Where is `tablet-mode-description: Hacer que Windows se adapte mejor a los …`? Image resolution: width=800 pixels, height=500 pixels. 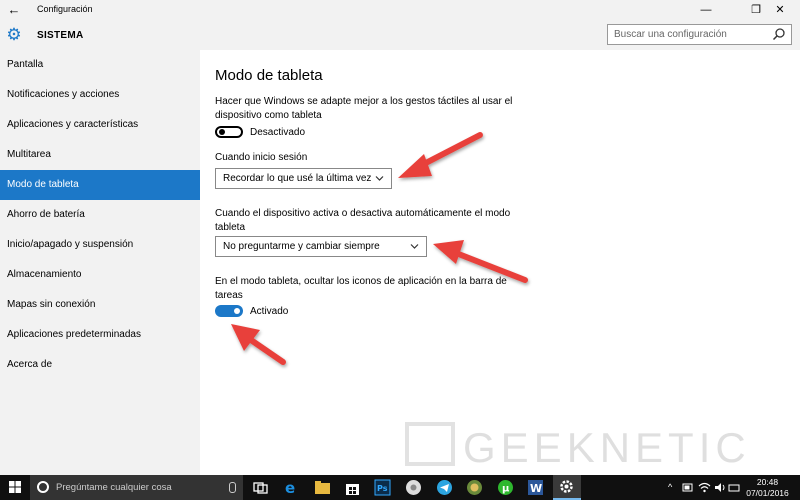
tablet-mode-description: Hacer que Windows se adapte mejor a los … is located at coordinates (364, 108).